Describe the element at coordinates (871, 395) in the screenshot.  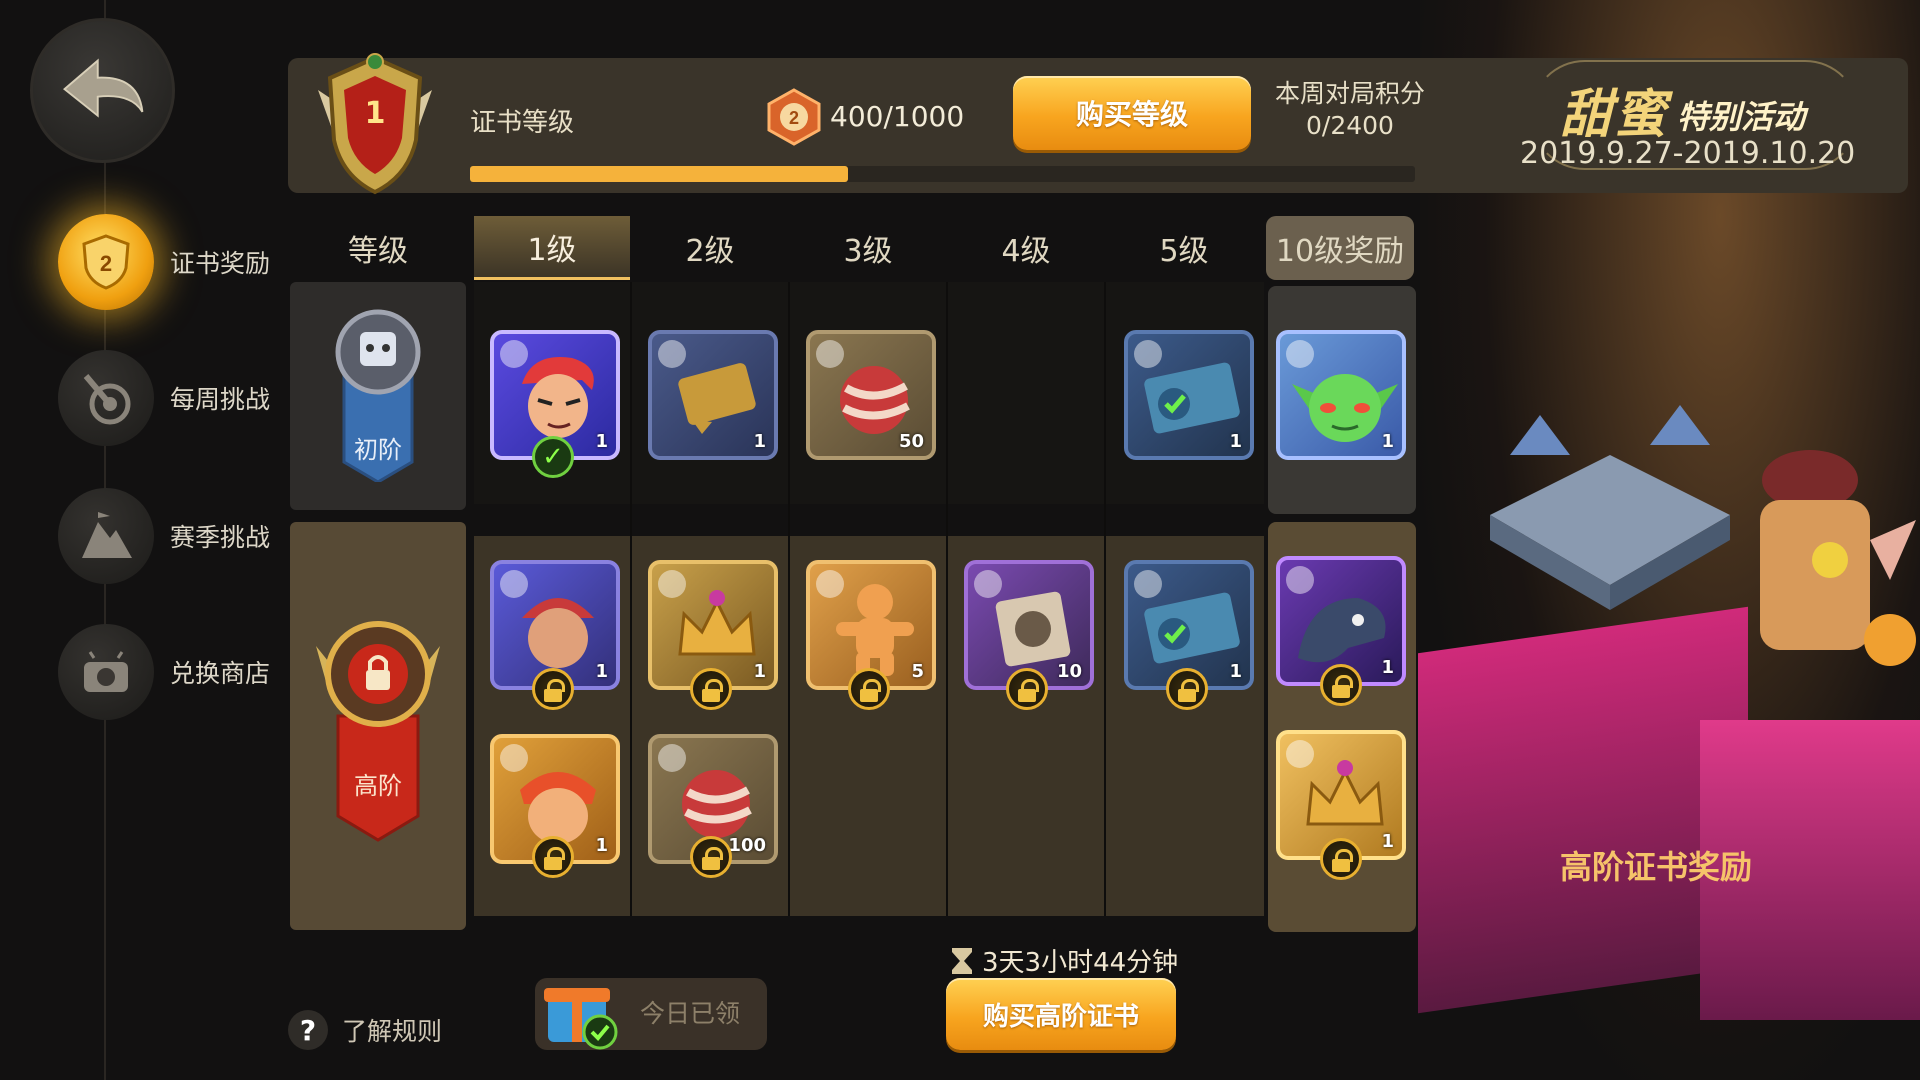
I see `reward-candy-item: 50` at that location.